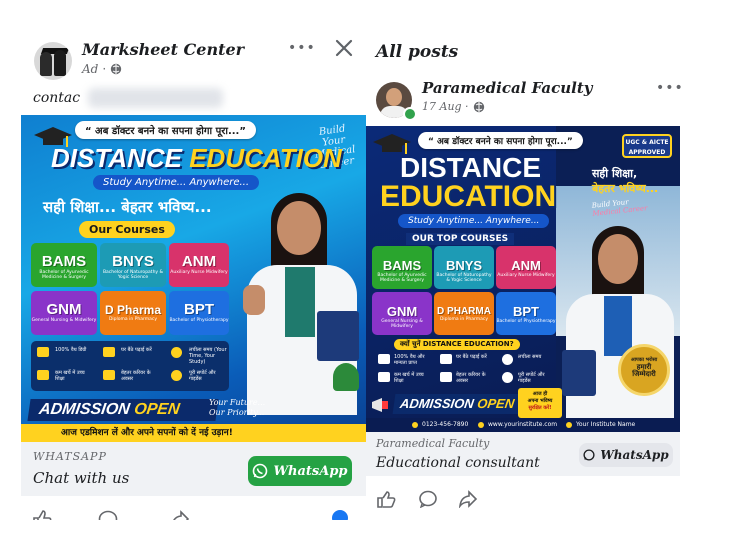 The width and height of the screenshot is (730, 548). Describe the element at coordinates (415, 425) in the screenshot. I see `phone-icon` at that location.